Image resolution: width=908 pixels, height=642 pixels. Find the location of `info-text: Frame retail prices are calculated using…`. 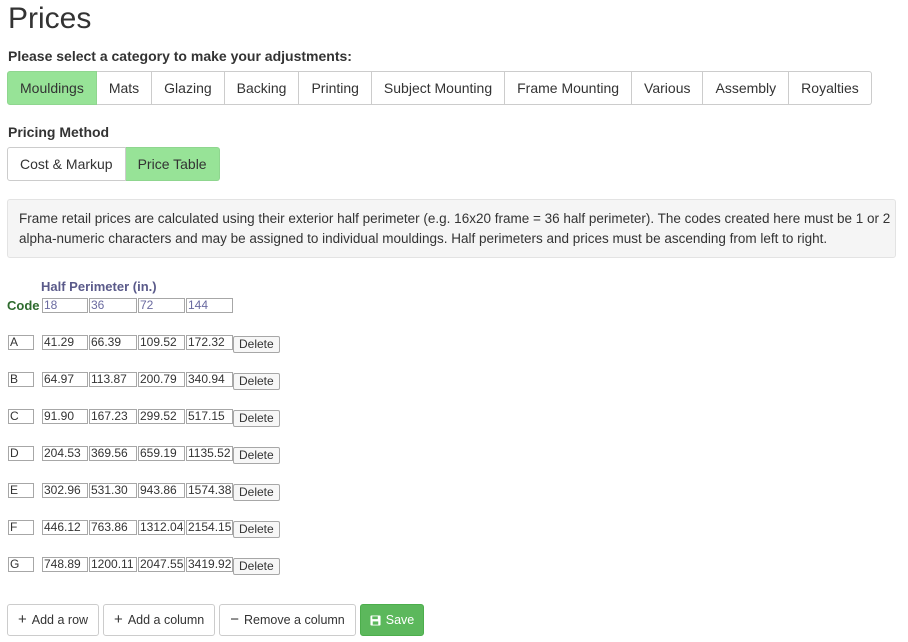

info-text: Frame retail prices are calculated using… is located at coordinates (455, 228).